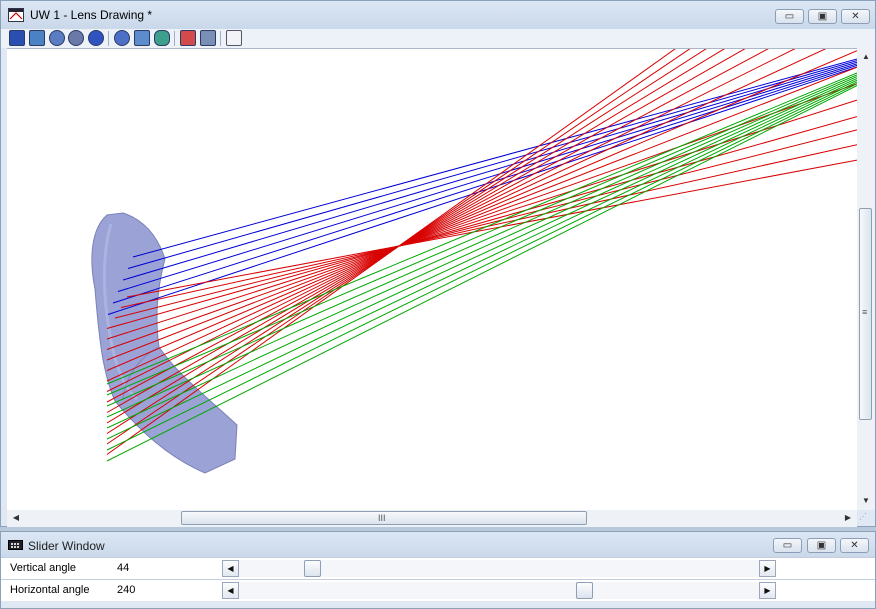 This screenshot has height=609, width=876. I want to click on grip-icon: III, so click(382, 518).